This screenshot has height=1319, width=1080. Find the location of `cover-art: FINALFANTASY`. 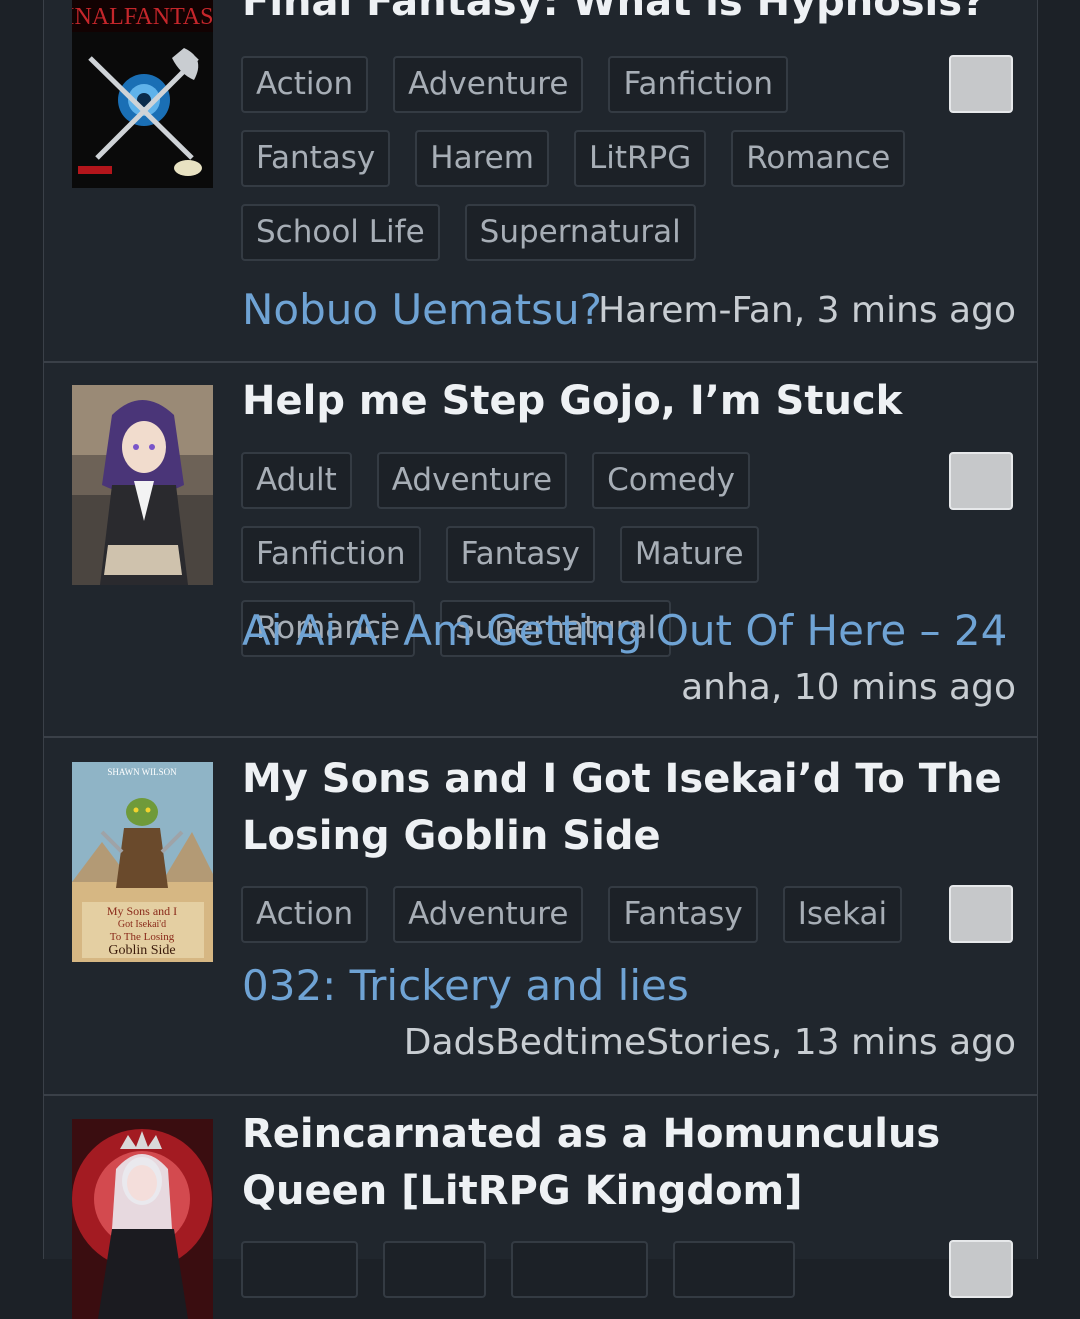

cover-art: FINALFANTASY is located at coordinates (142, 94).